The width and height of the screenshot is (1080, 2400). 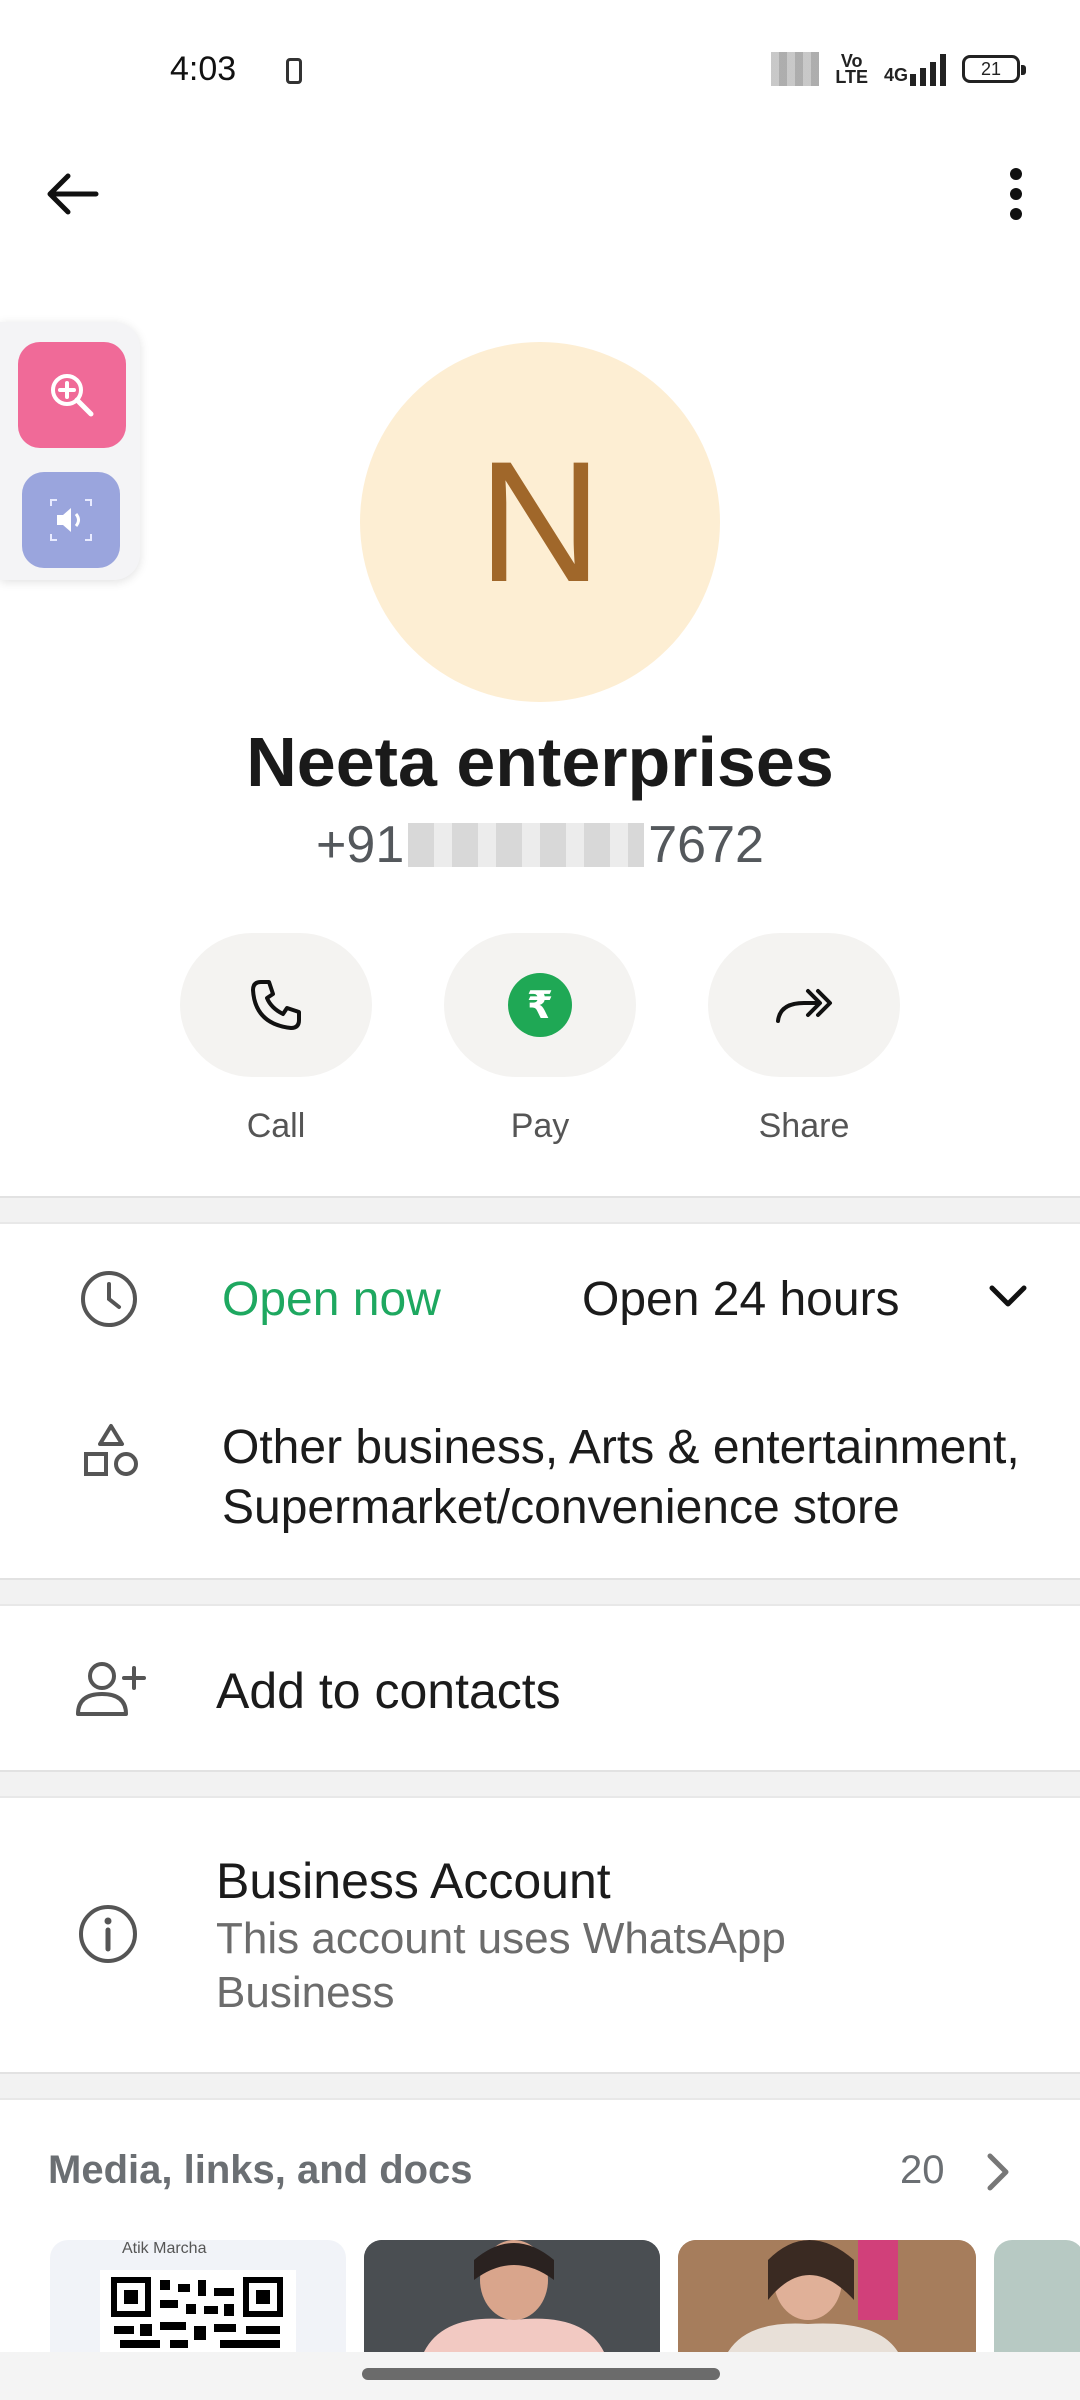 I want to click on network-4g-icon: 4G, so click(x=915, y=69).